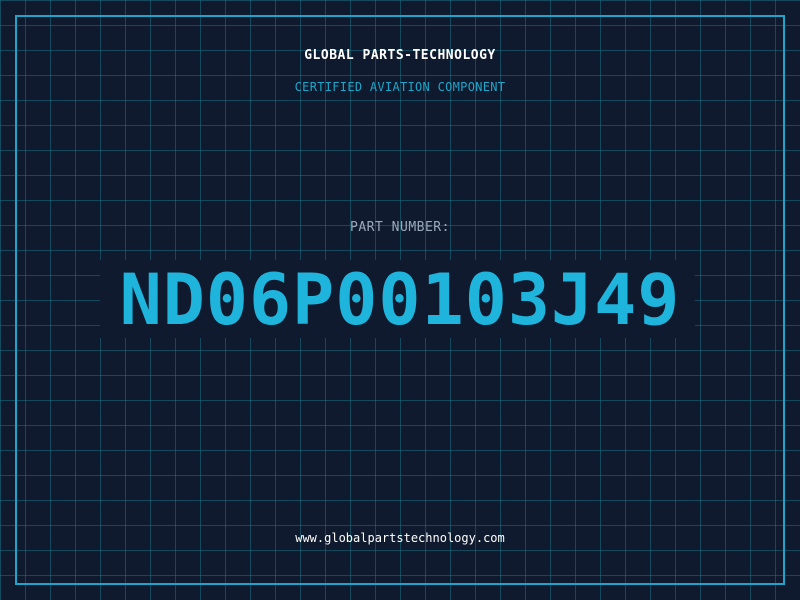 The image size is (800, 600). I want to click on part-number-label: PART NUMBER:, so click(400, 227).